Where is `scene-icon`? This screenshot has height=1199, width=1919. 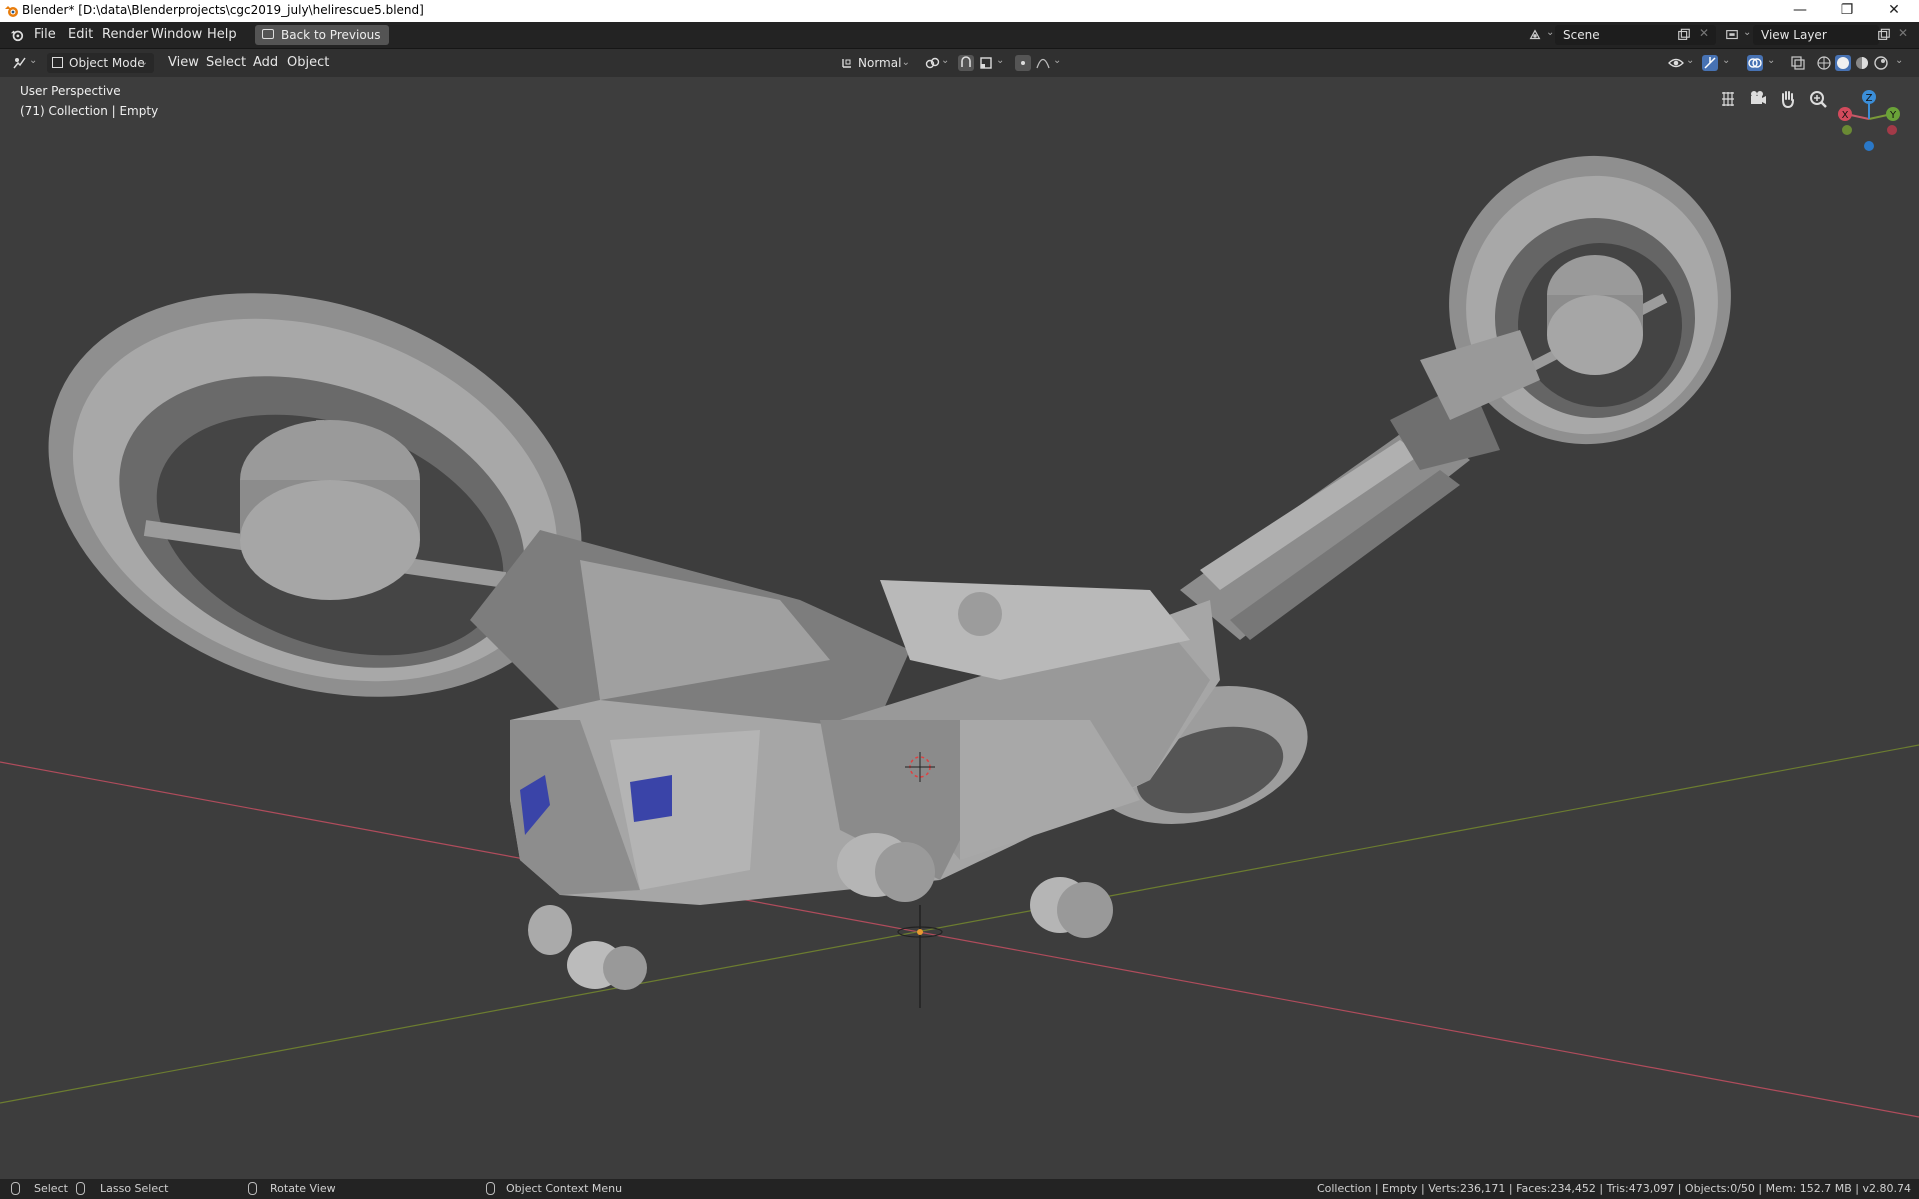
scene-icon is located at coordinates (1535, 35).